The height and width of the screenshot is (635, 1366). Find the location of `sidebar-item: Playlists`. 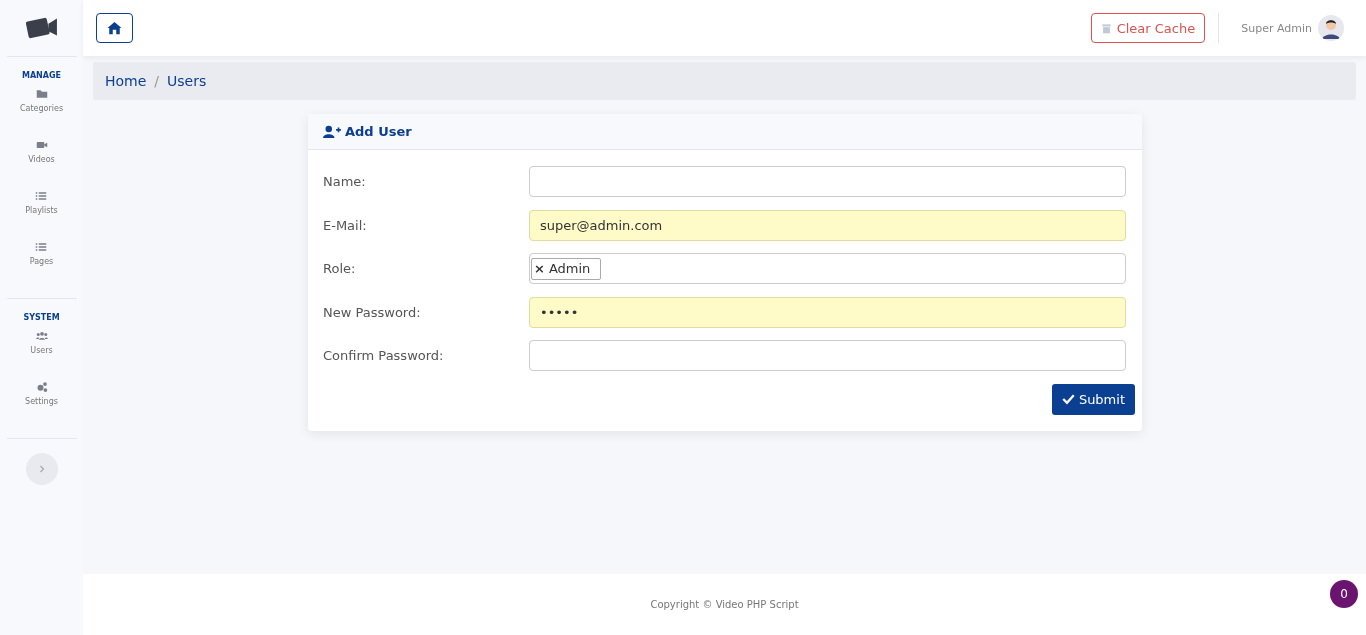

sidebar-item: Playlists is located at coordinates (41, 215).